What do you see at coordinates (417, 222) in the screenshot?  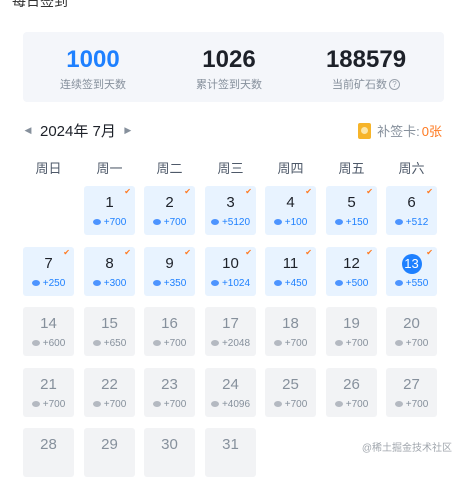 I see `day-points: +512` at bounding box center [417, 222].